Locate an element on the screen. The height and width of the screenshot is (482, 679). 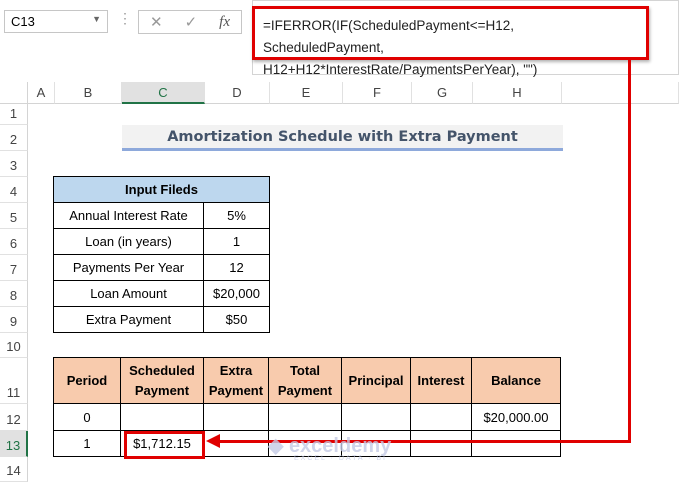
input-value: $20,000 is located at coordinates (236, 293).